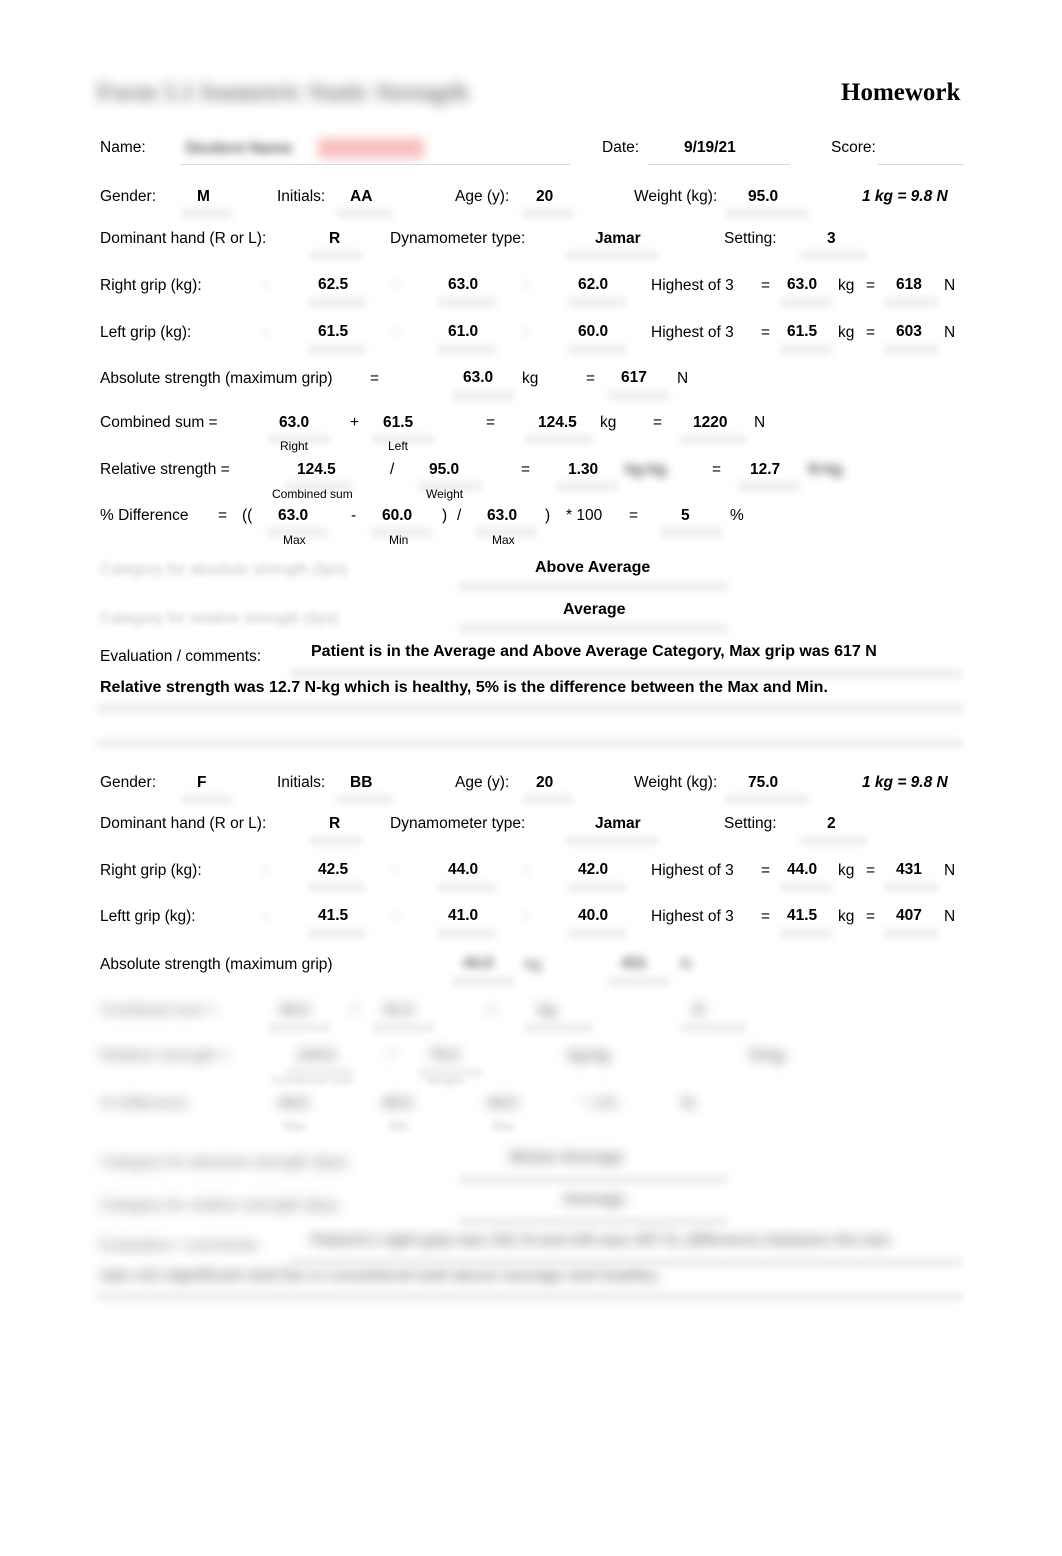  I want to click on trial2-initials-value: BB, so click(361, 782).